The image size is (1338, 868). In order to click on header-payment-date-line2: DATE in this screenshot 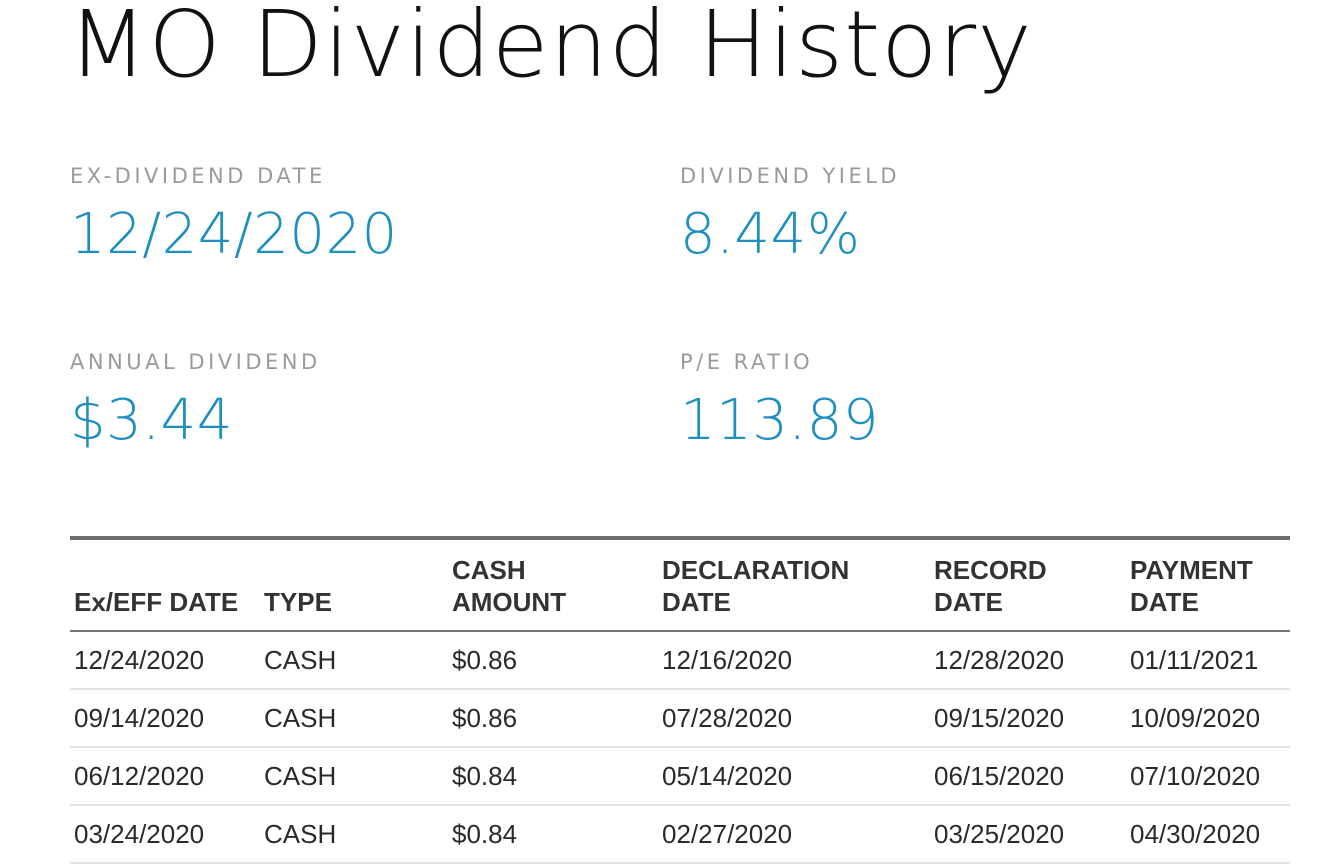, I will do `click(1164, 602)`.